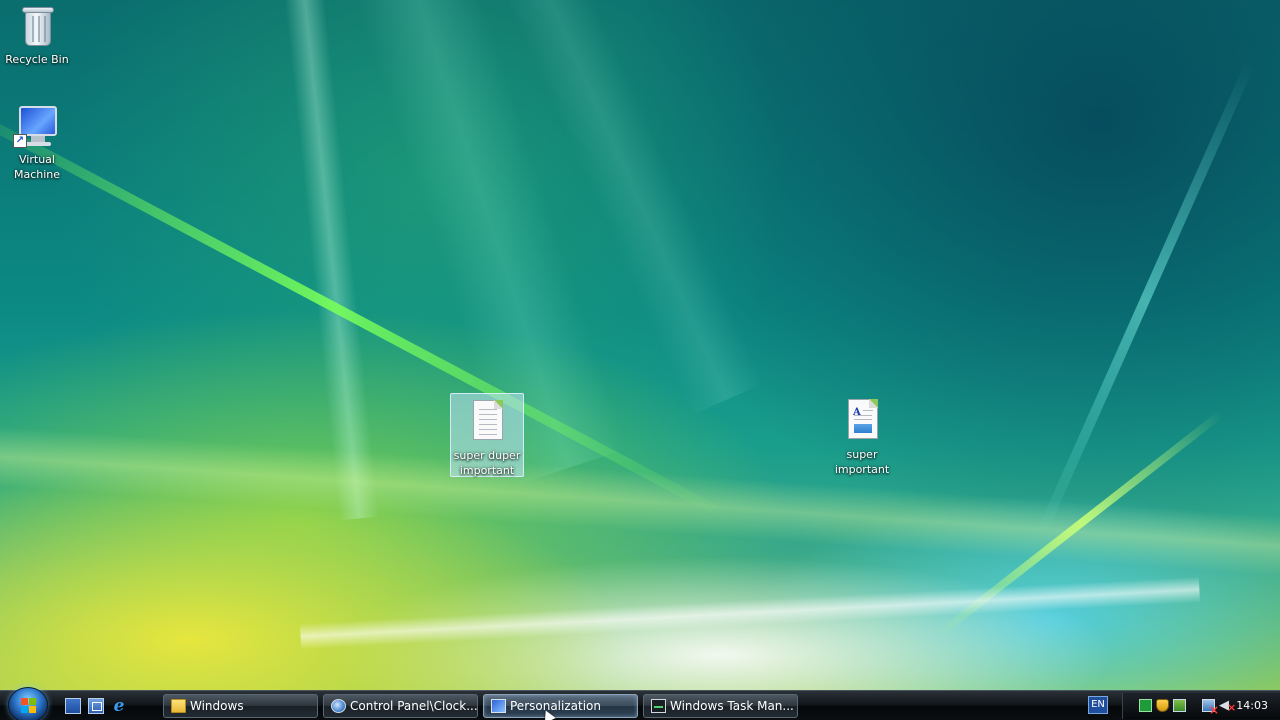 Image resolution: width=1280 pixels, height=720 pixels. Describe the element at coordinates (1252, 706) in the screenshot. I see `clock: 14:03` at that location.